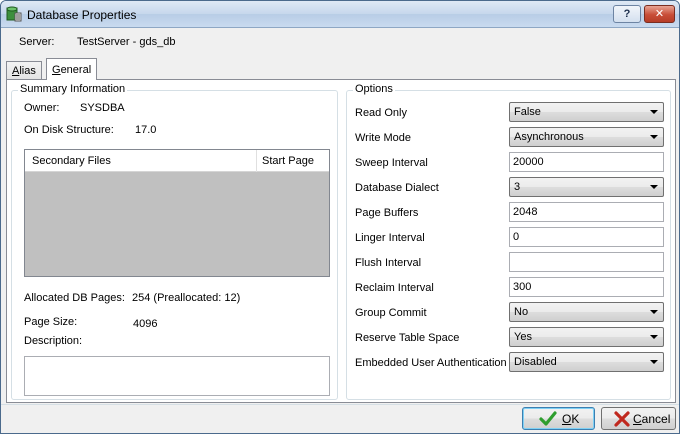 This screenshot has width=680, height=434. I want to click on page-size-label: Page Size:, so click(51, 322).